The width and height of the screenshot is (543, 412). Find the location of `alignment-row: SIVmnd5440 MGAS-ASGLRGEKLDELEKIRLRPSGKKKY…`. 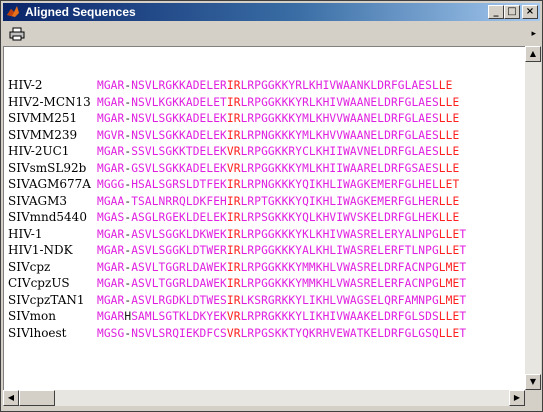

alignment-row: SIVmnd5440 MGAS-ASGLRGEKLDELEKIRLRPSGKKKY… is located at coordinates (237, 217).